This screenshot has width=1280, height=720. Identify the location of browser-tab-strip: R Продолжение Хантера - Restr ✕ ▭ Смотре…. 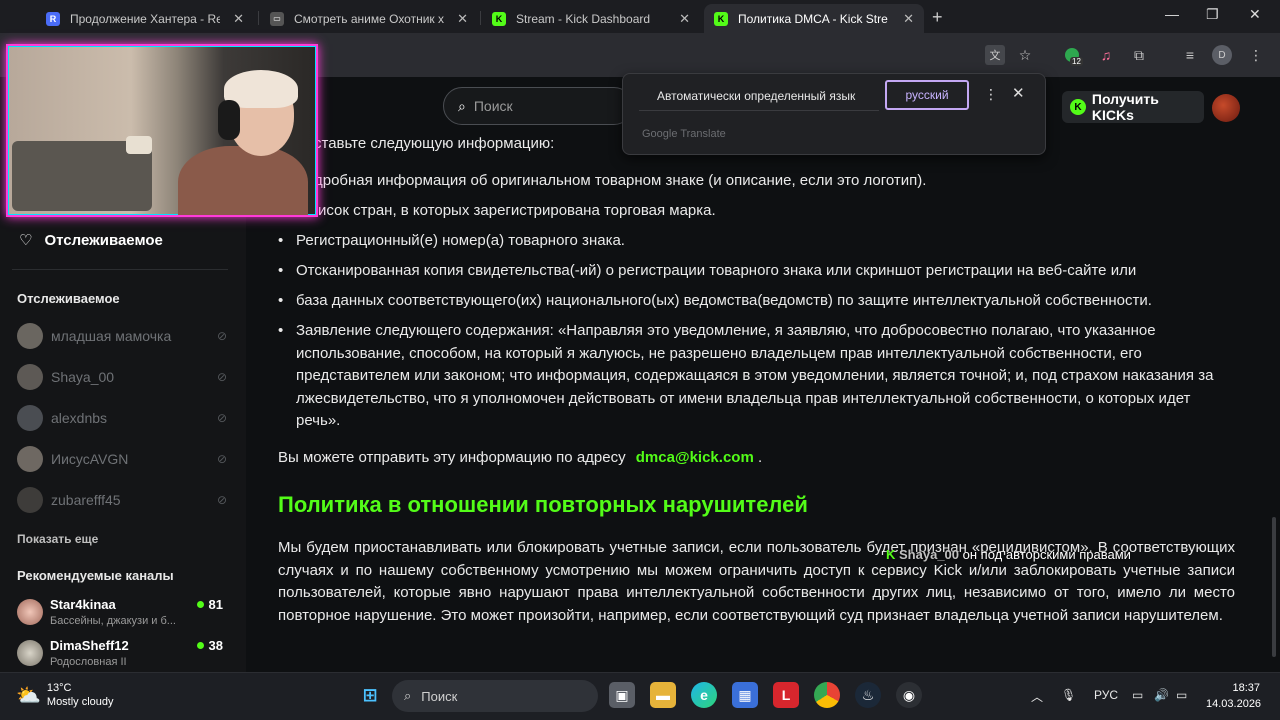
(640, 16).